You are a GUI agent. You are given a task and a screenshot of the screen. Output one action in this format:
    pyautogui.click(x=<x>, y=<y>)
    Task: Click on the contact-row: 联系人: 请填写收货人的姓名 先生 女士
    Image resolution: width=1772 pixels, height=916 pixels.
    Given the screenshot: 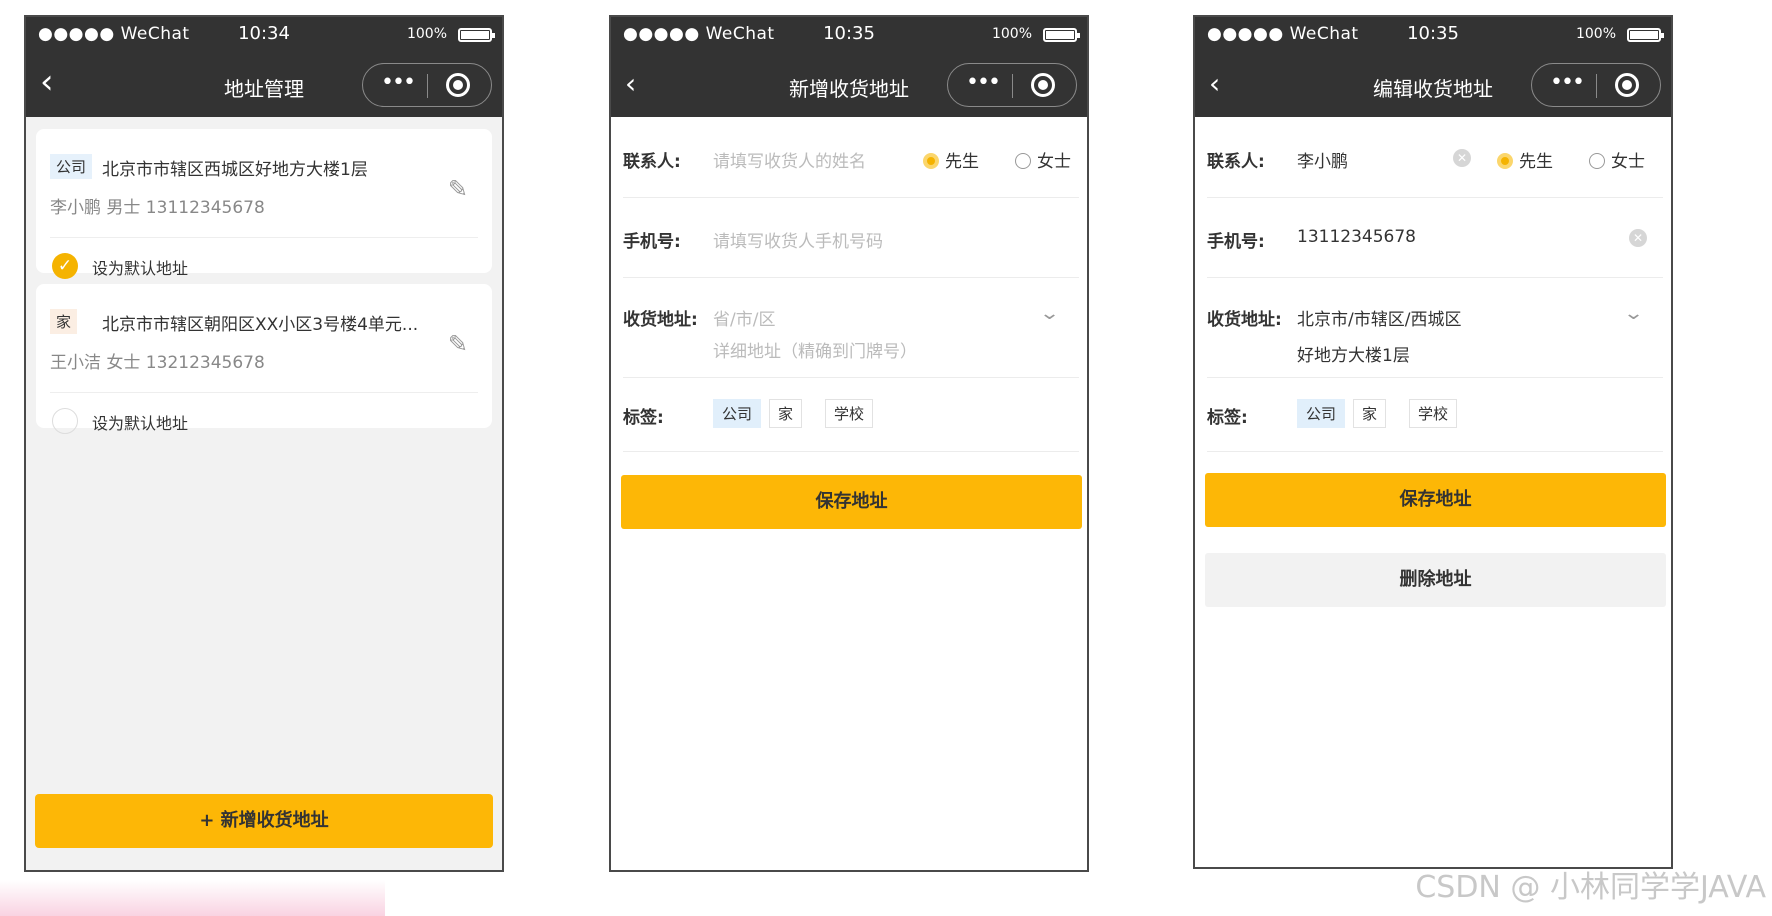 What is the action you would take?
    pyautogui.click(x=851, y=157)
    